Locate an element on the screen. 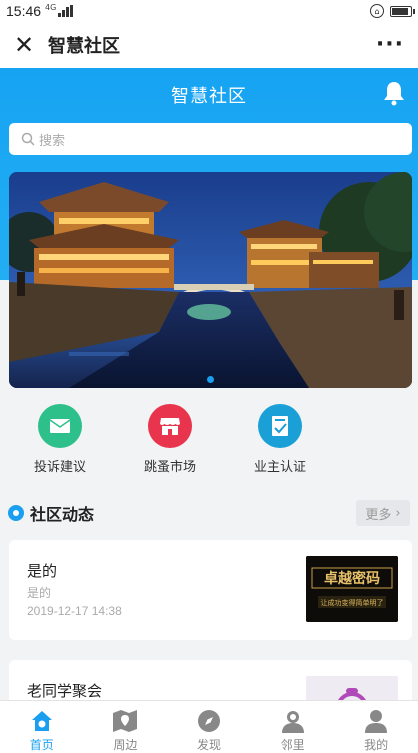  neighbors-icon is located at coordinates (292, 722).